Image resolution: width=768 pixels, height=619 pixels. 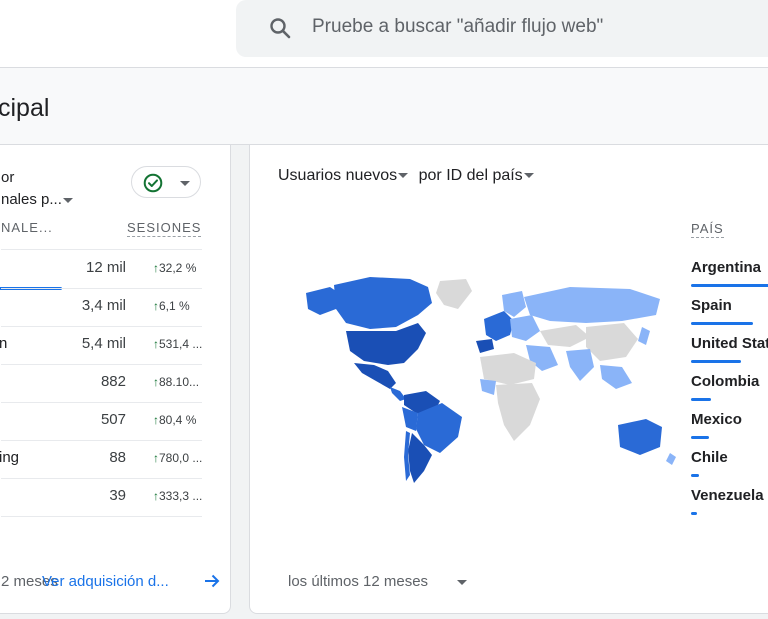 What do you see at coordinates (485, 346) in the screenshot?
I see `region-spain` at bounding box center [485, 346].